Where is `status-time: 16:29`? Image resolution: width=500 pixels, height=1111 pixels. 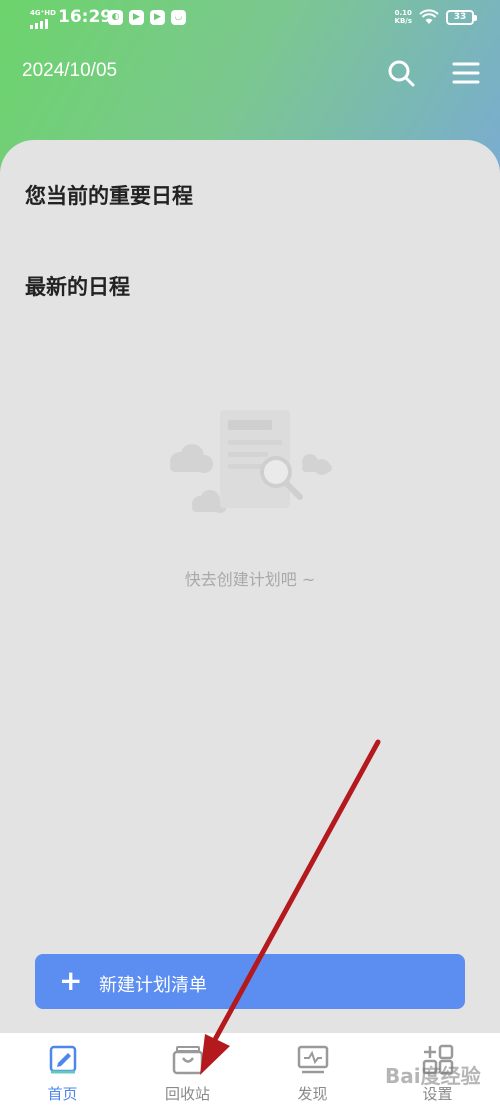
status-time: 16:29 is located at coordinates (85, 17).